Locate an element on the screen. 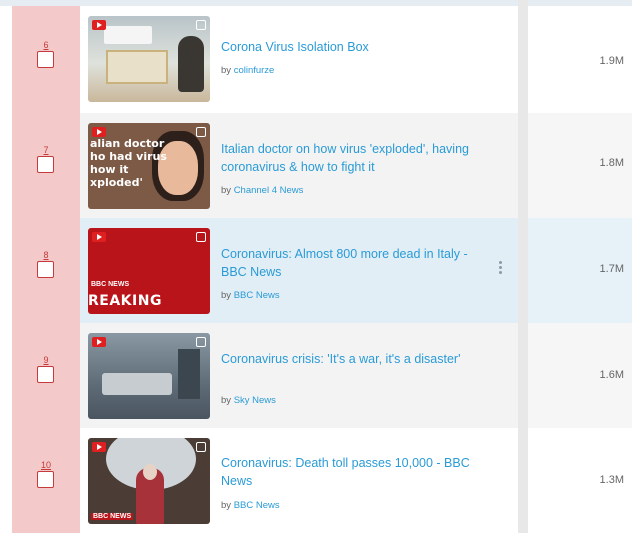  channel-link: Channel 4 News is located at coordinates (269, 190).